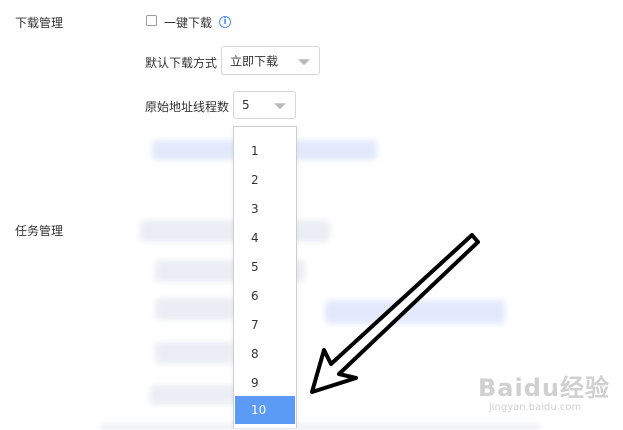  What do you see at coordinates (544, 388) in the screenshot?
I see `watermark-brand: Baidu经验` at bounding box center [544, 388].